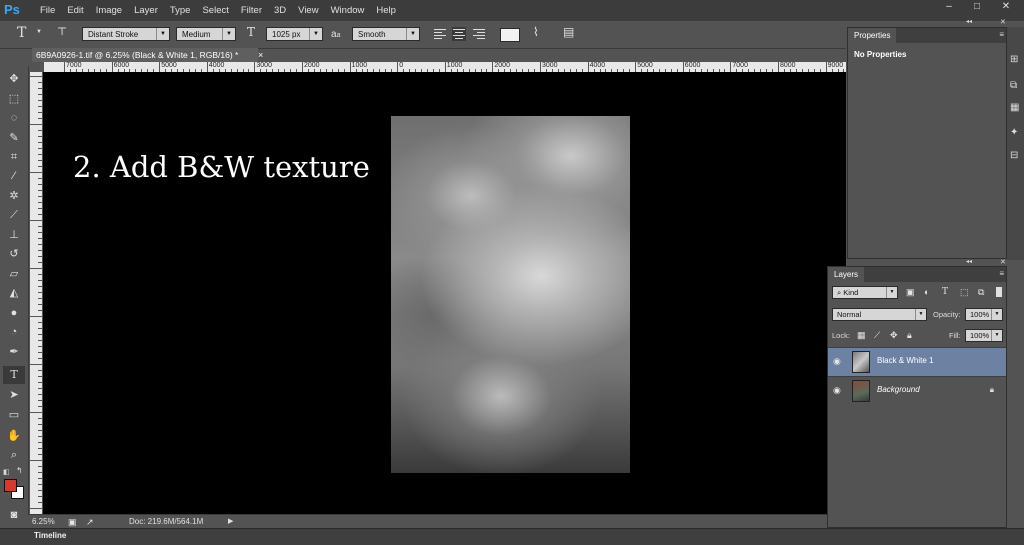 Image resolution: width=1024 pixels, height=545 pixels. Describe the element at coordinates (230, 522) in the screenshot. I see `status-menu-arrow-icon: ▶` at that location.